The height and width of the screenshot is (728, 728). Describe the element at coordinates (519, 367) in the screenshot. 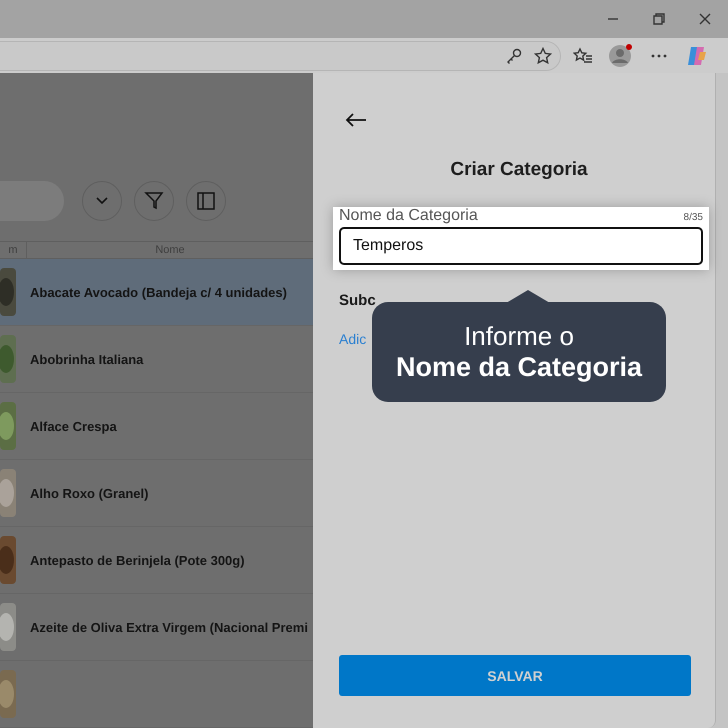

I see `tooltip-heading: Nome da Categoria` at that location.